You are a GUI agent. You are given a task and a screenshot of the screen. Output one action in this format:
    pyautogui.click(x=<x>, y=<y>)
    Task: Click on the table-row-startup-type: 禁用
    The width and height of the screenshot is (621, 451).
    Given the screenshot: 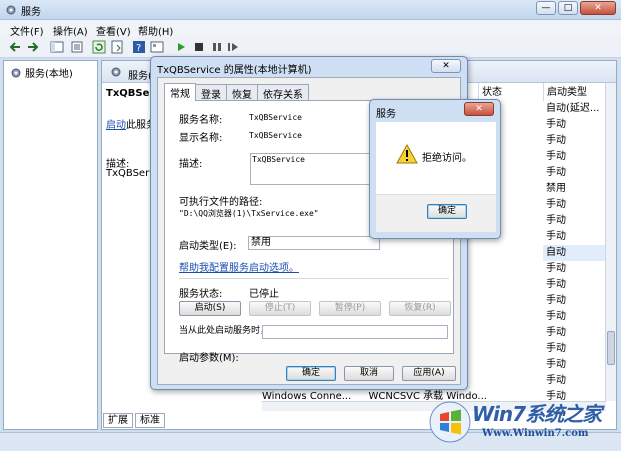 What is the action you would take?
    pyautogui.click(x=574, y=189)
    